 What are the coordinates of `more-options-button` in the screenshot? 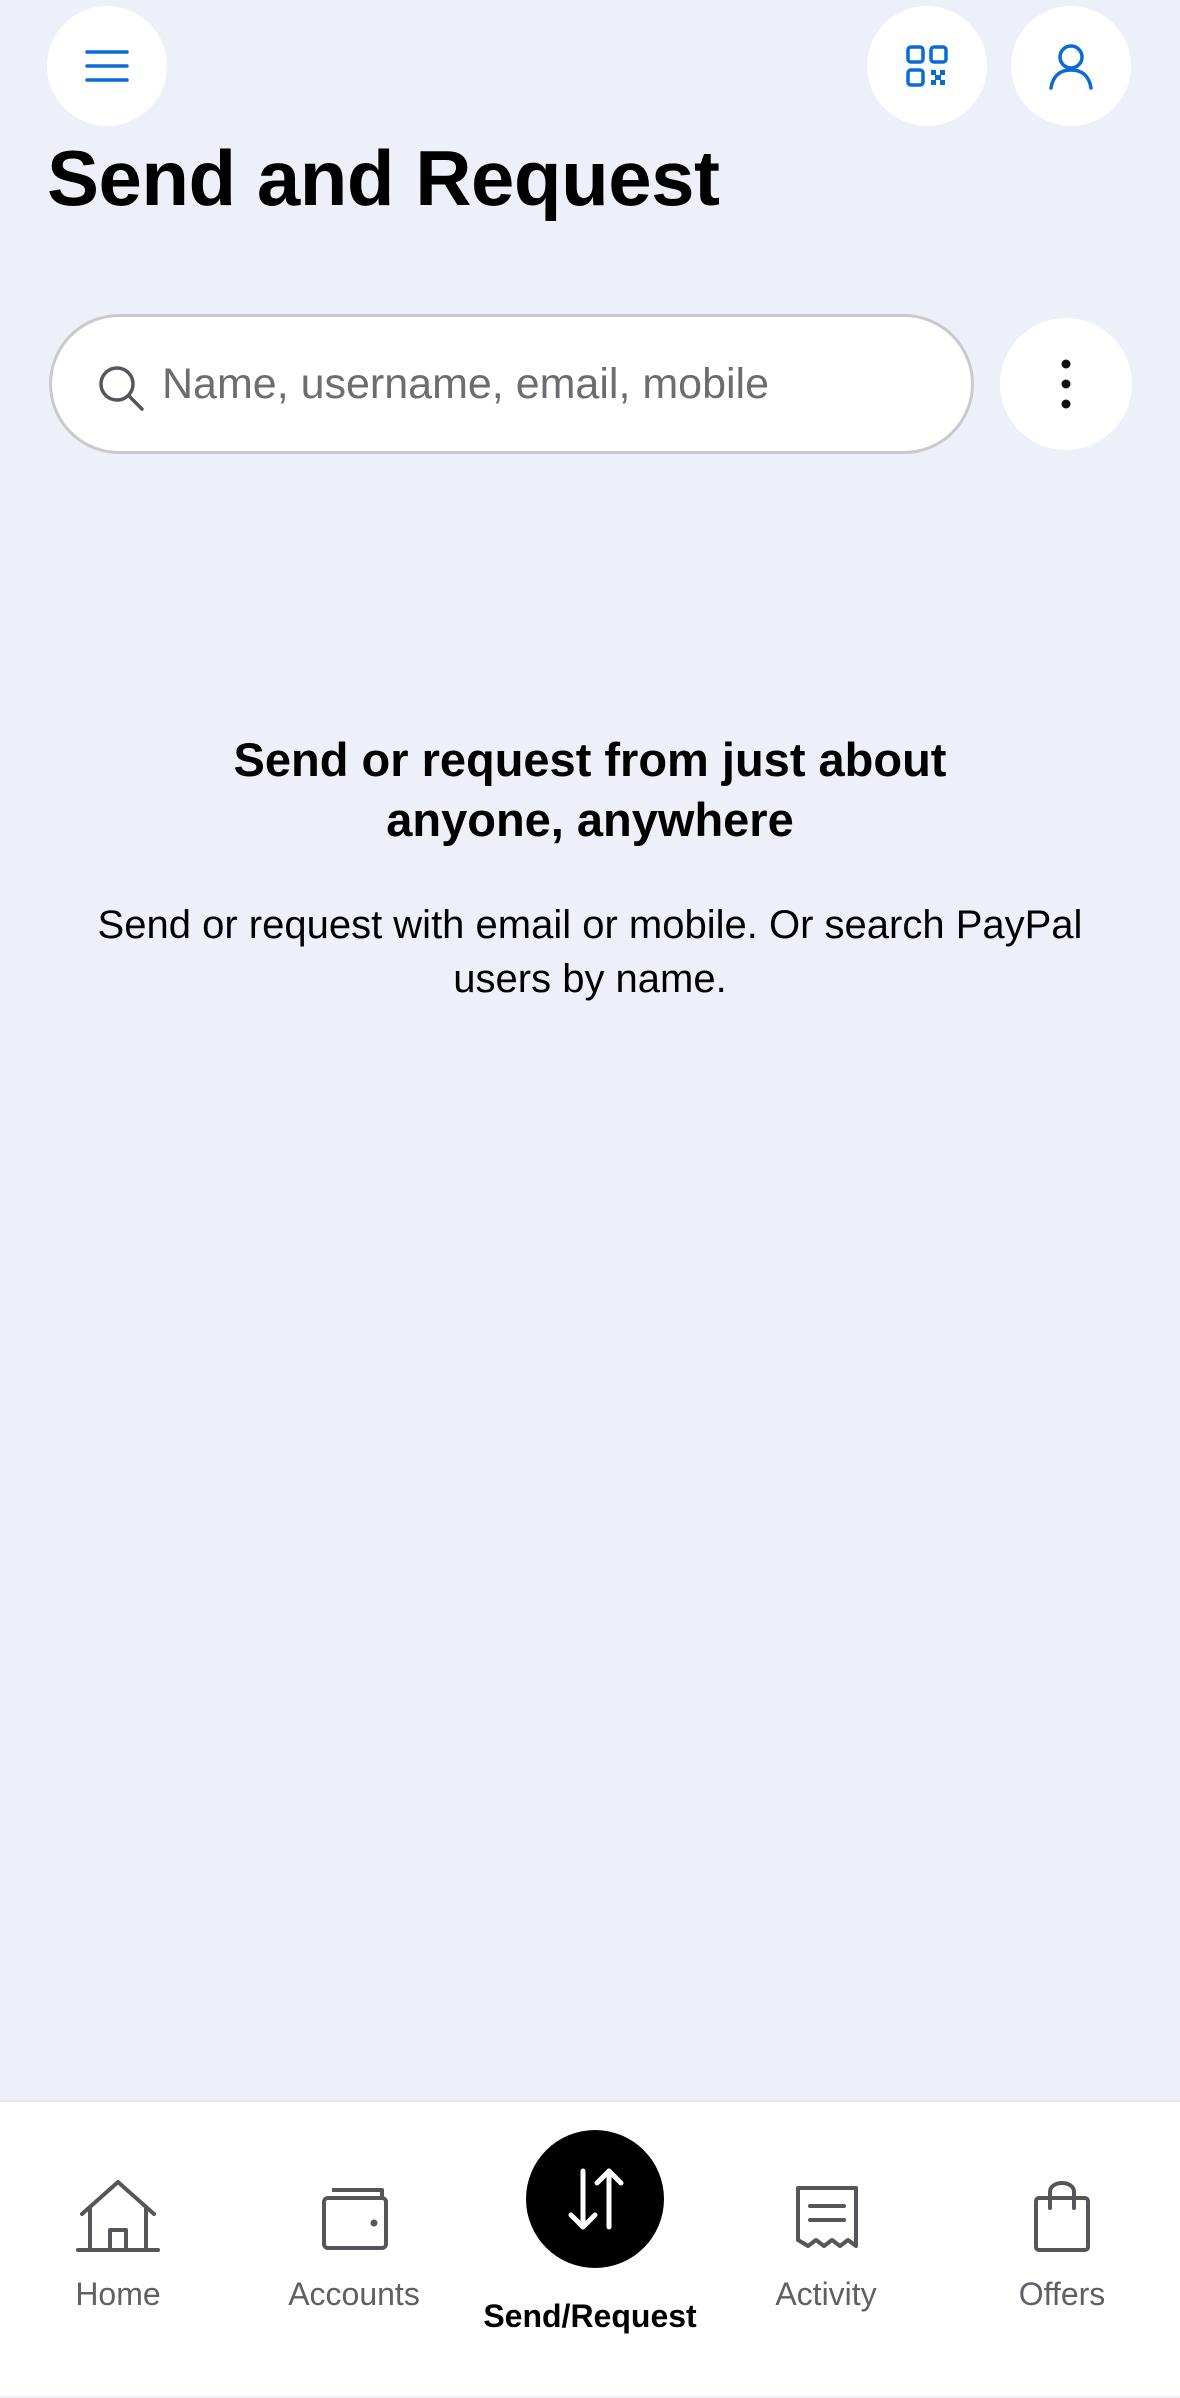 It's located at (1066, 384).